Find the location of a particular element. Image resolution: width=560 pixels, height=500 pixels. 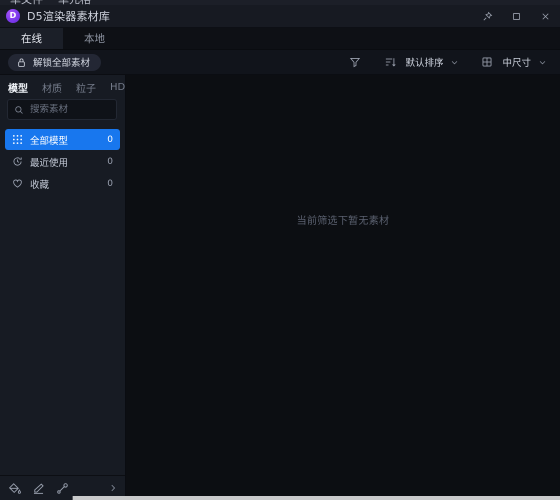

maximize-button is located at coordinates (516, 16).